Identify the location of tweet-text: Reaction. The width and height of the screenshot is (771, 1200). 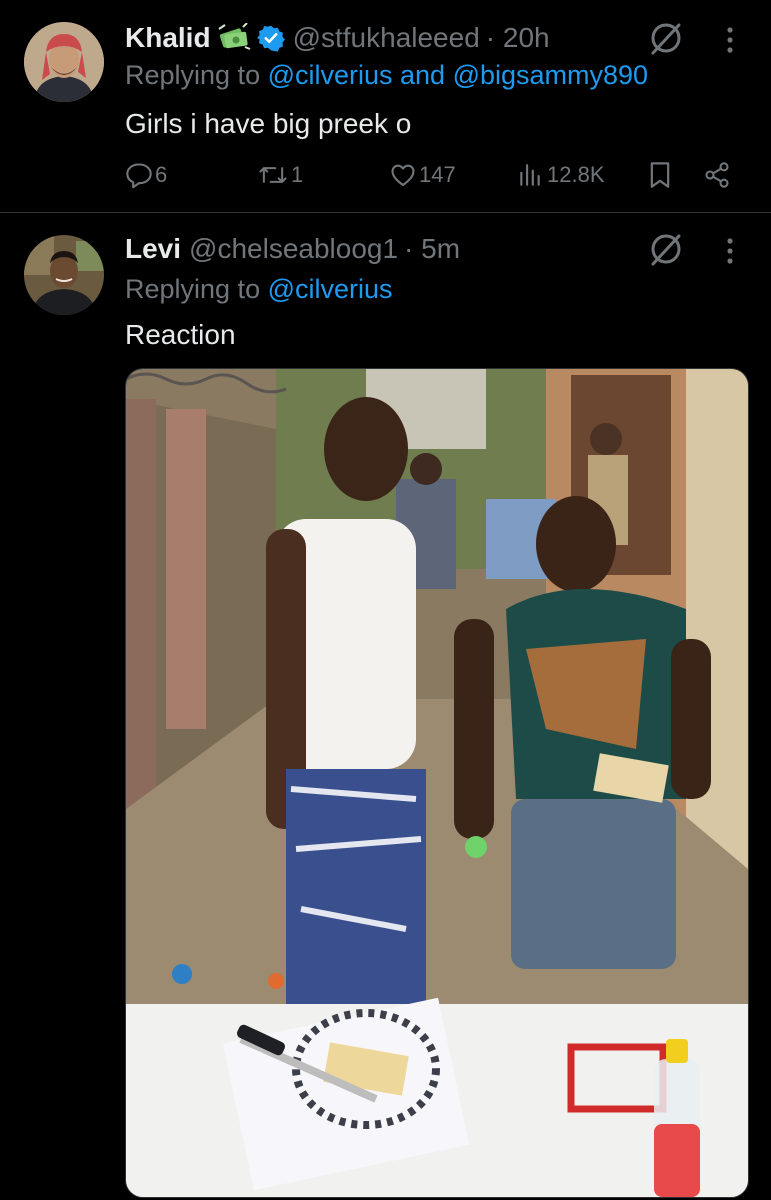
(180, 334).